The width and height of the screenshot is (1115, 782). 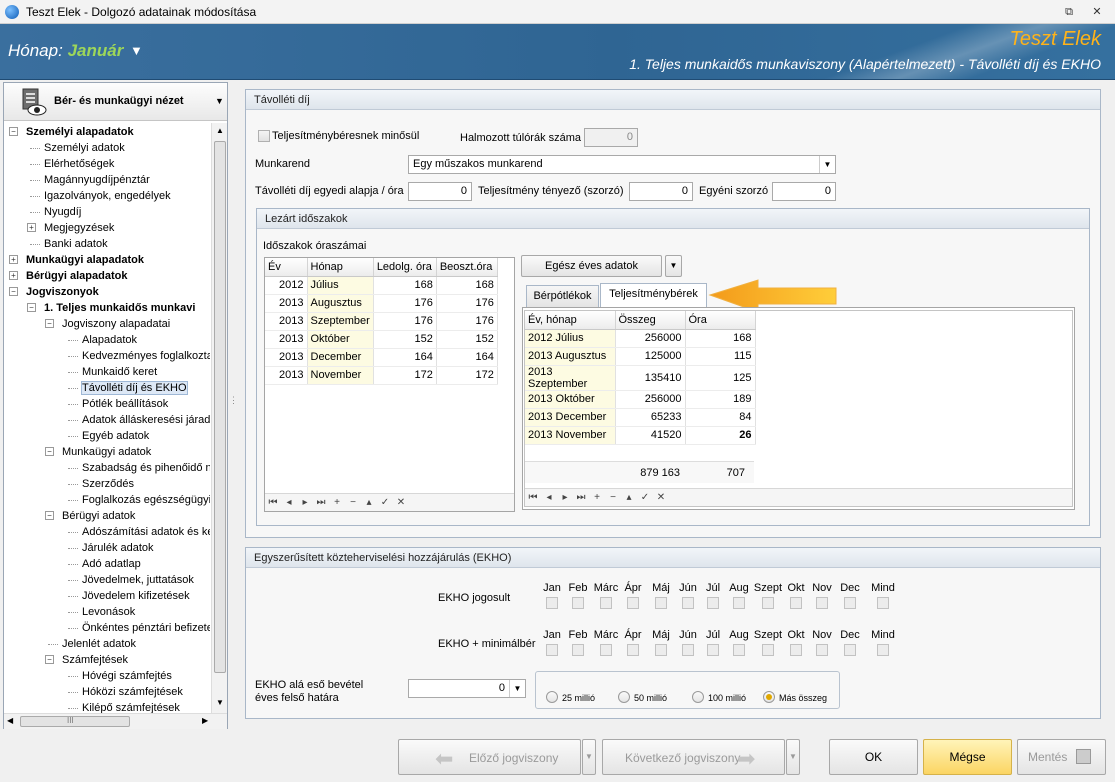 I want to click on nav-add-icon: +, so click(x=337, y=502).